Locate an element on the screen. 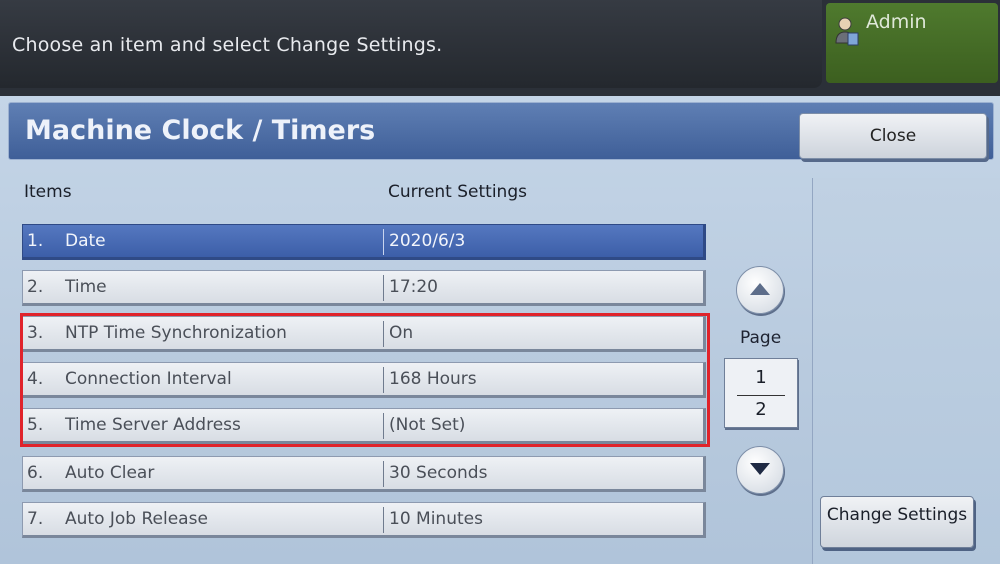 The image size is (1000, 564). row-number: 4. is located at coordinates (35, 379).